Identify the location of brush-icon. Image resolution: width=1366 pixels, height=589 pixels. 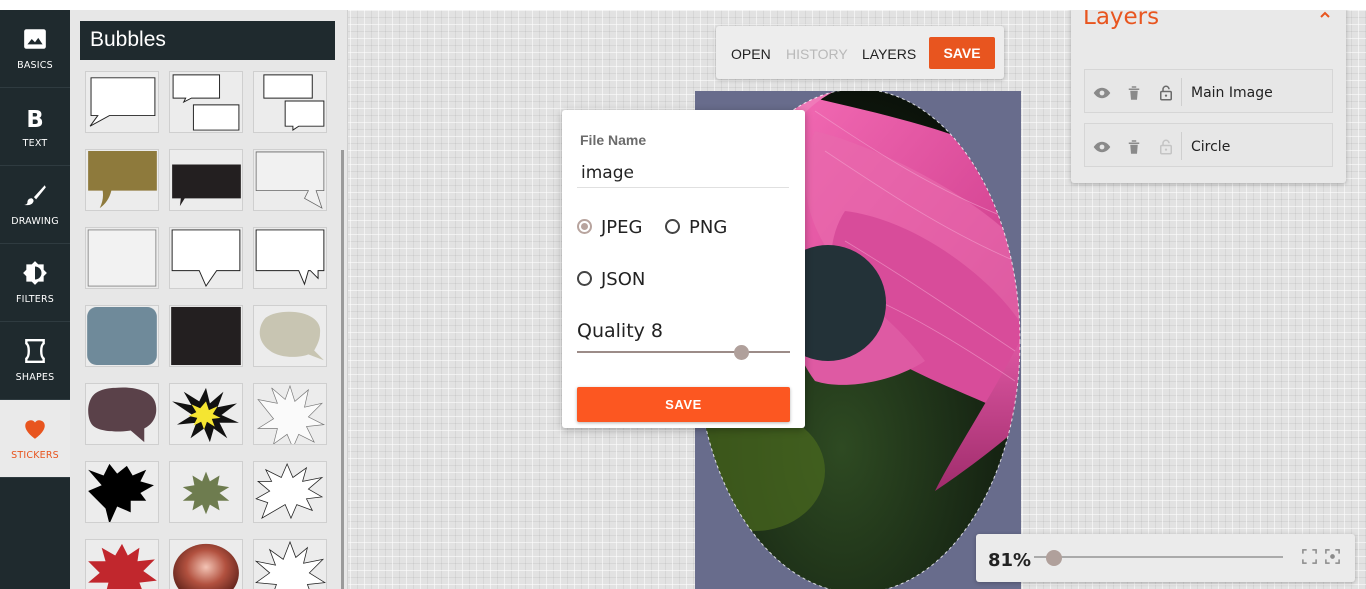
(35, 195).